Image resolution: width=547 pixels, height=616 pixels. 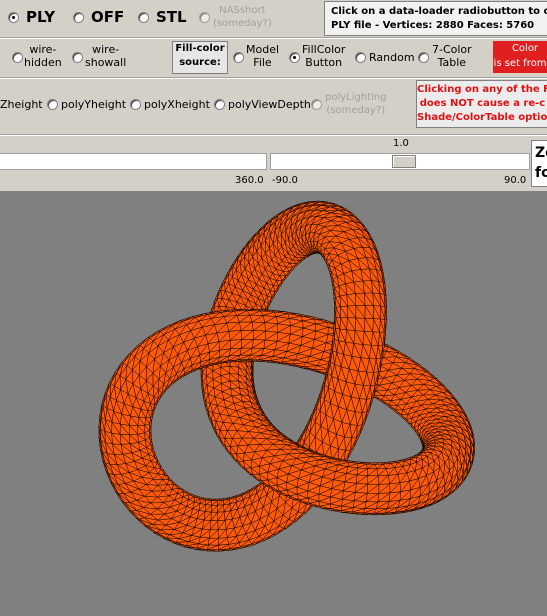 I want to click on model-file-radio, so click(x=238, y=57).